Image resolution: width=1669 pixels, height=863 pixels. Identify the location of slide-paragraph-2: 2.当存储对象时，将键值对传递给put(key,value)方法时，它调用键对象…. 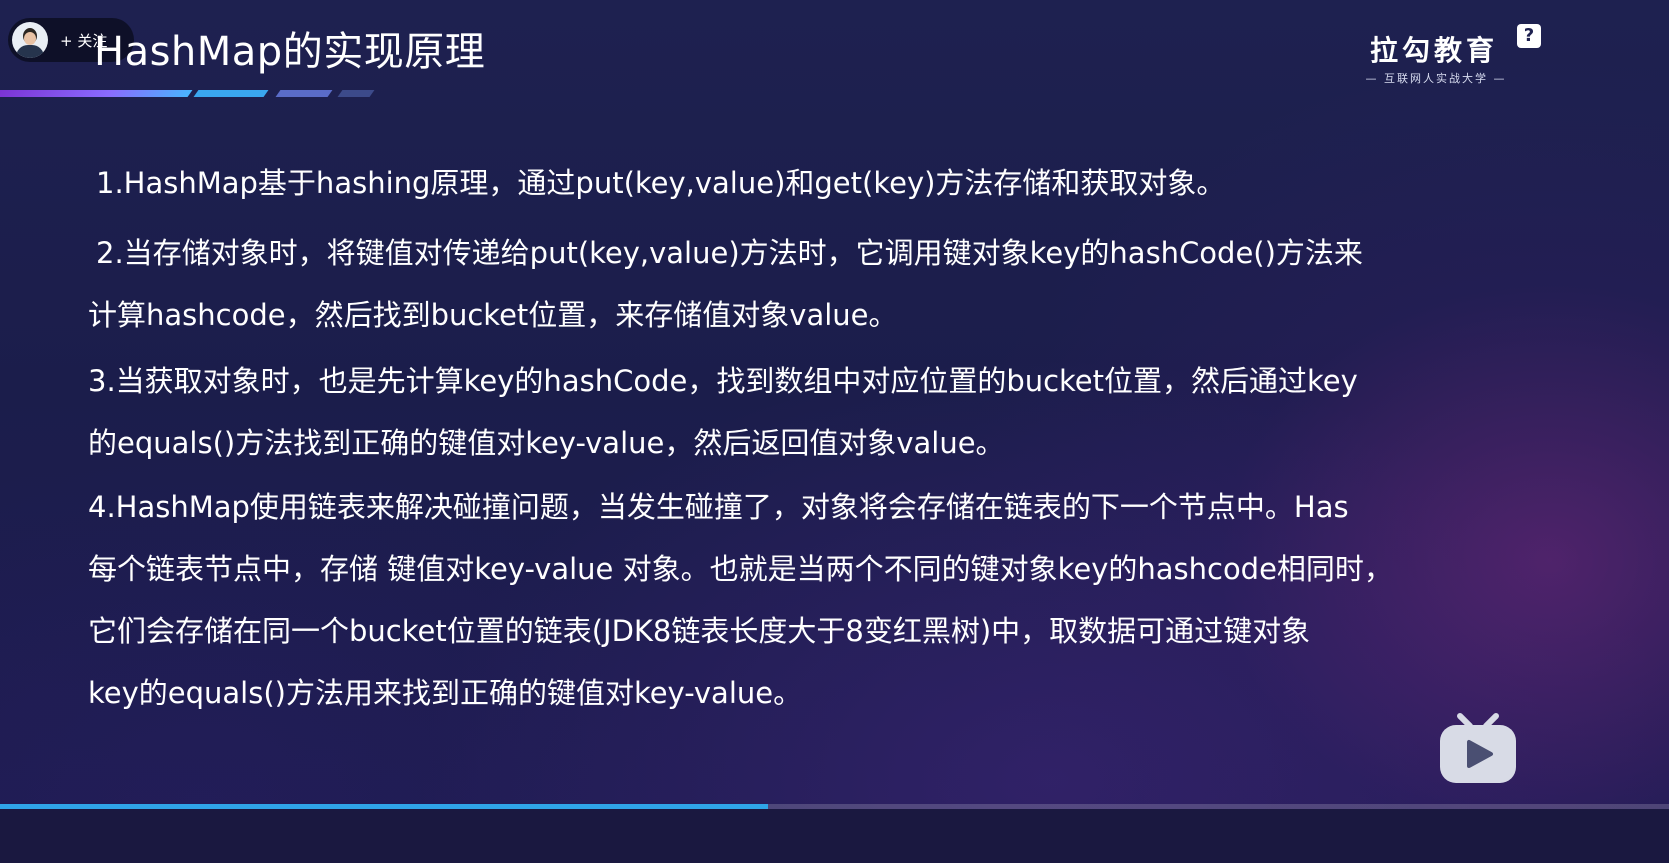
(725, 284).